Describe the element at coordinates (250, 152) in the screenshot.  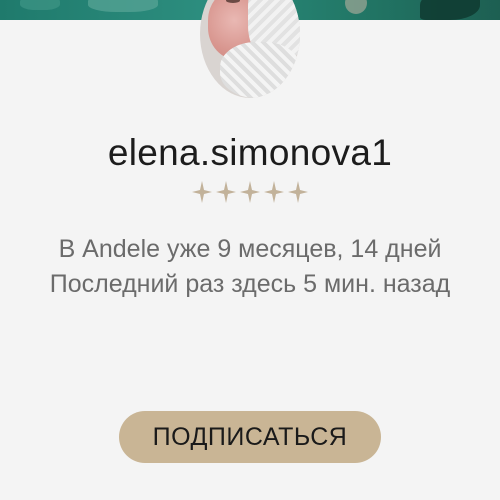
I see `username: elena.simonova1` at that location.